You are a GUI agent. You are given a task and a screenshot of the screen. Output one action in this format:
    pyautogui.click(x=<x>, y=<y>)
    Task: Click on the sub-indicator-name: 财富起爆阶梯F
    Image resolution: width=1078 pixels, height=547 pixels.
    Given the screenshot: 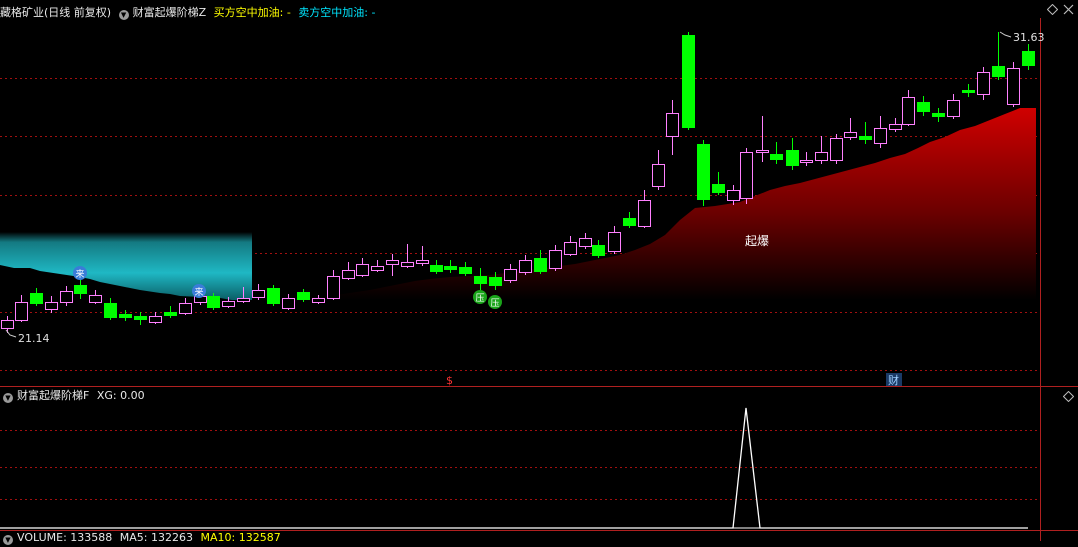 What is the action you would take?
    pyautogui.click(x=53, y=395)
    